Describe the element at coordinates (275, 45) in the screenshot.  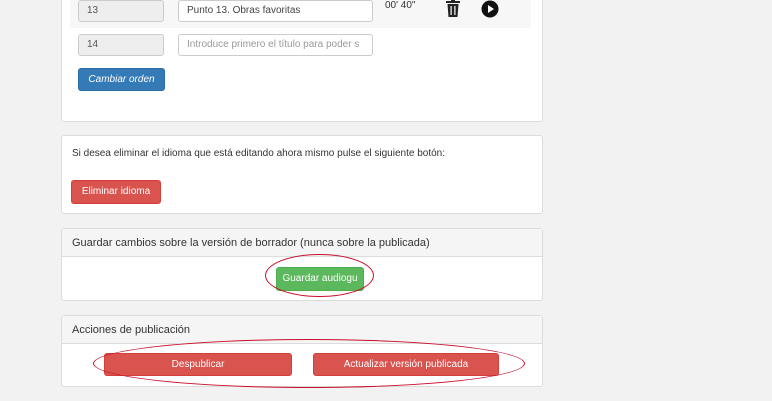
I see `track-title-field: Introduce primero el título para poder s` at that location.